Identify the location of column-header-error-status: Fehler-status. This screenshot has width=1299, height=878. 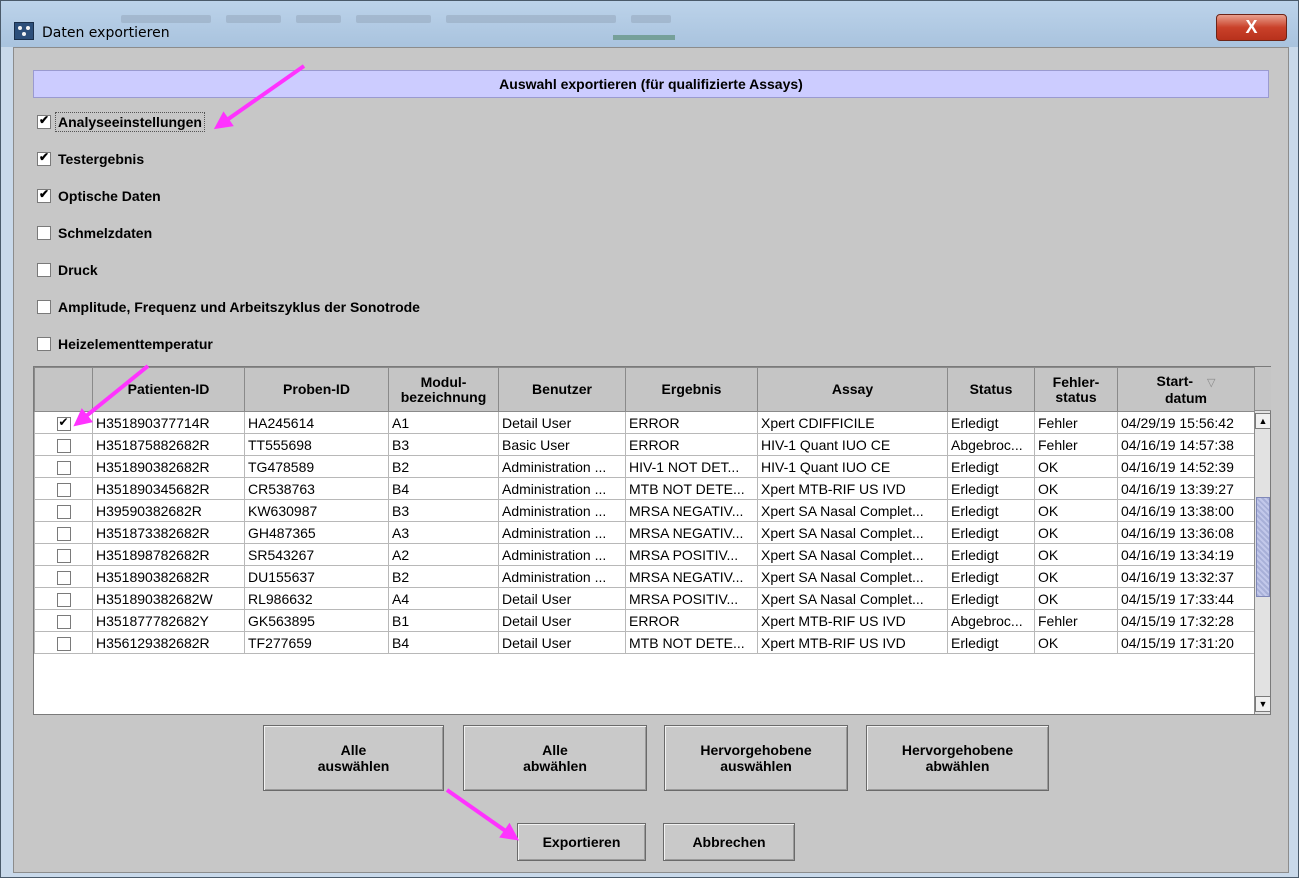
(1076, 389).